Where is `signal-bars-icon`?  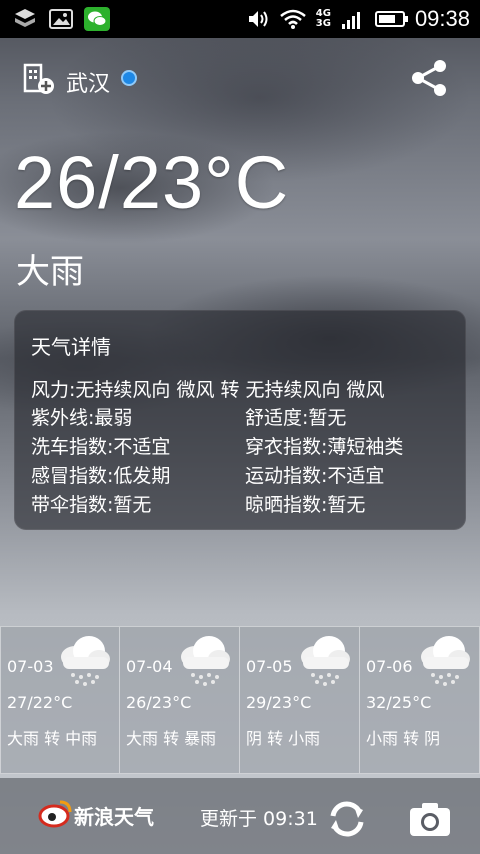
signal-bars-icon is located at coordinates (350, 20).